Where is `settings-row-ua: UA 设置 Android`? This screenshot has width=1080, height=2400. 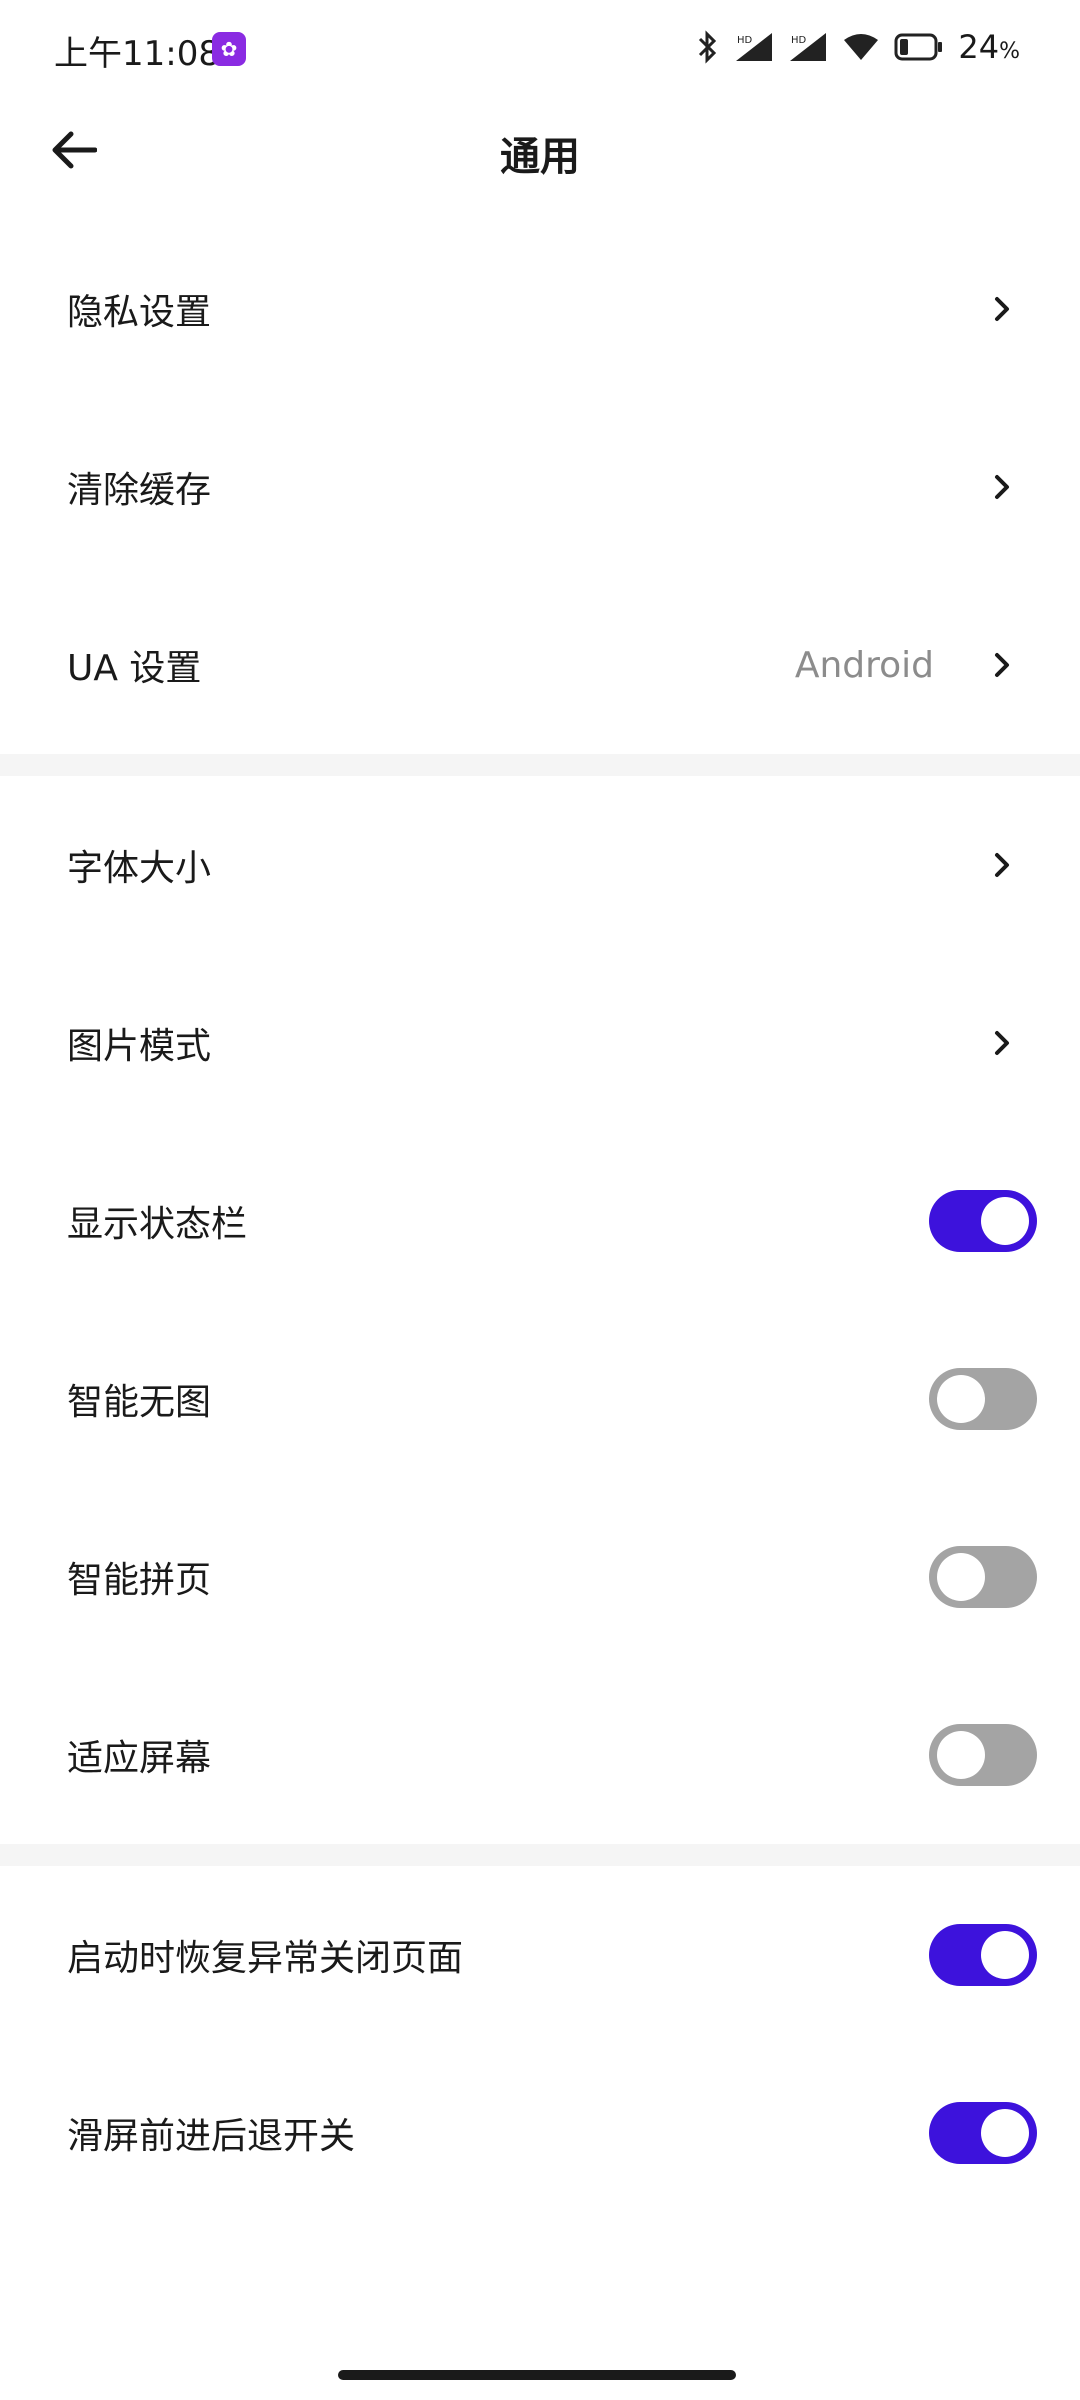
settings-row-ua: UA 设置 Android is located at coordinates (540, 665).